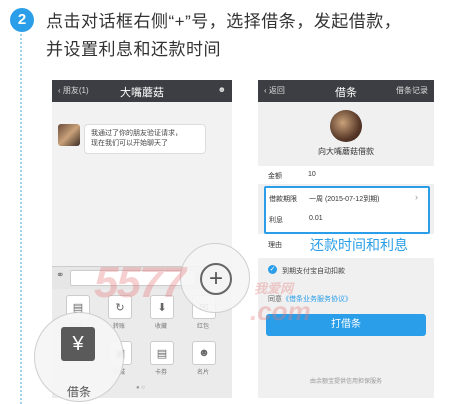 This screenshot has width=470, height=404. Describe the element at coordinates (274, 288) in the screenshot. I see `watermark-brand: 我爱网` at that location.